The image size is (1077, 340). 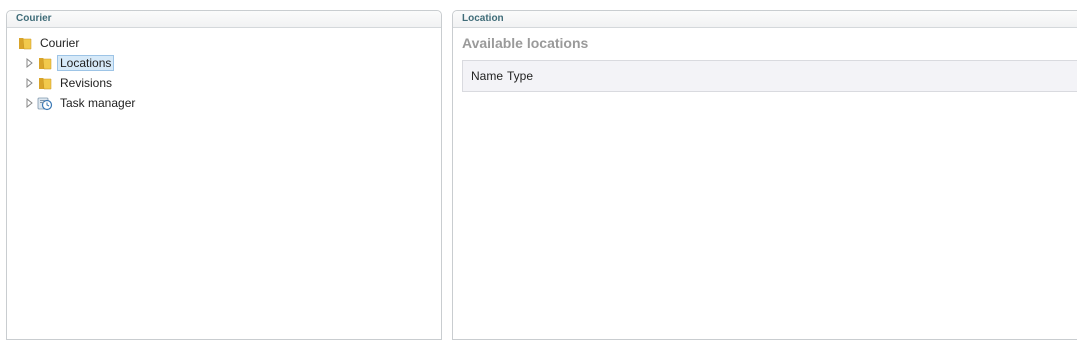 I want to click on tree-item-revisions: Revisions, so click(x=77, y=83).